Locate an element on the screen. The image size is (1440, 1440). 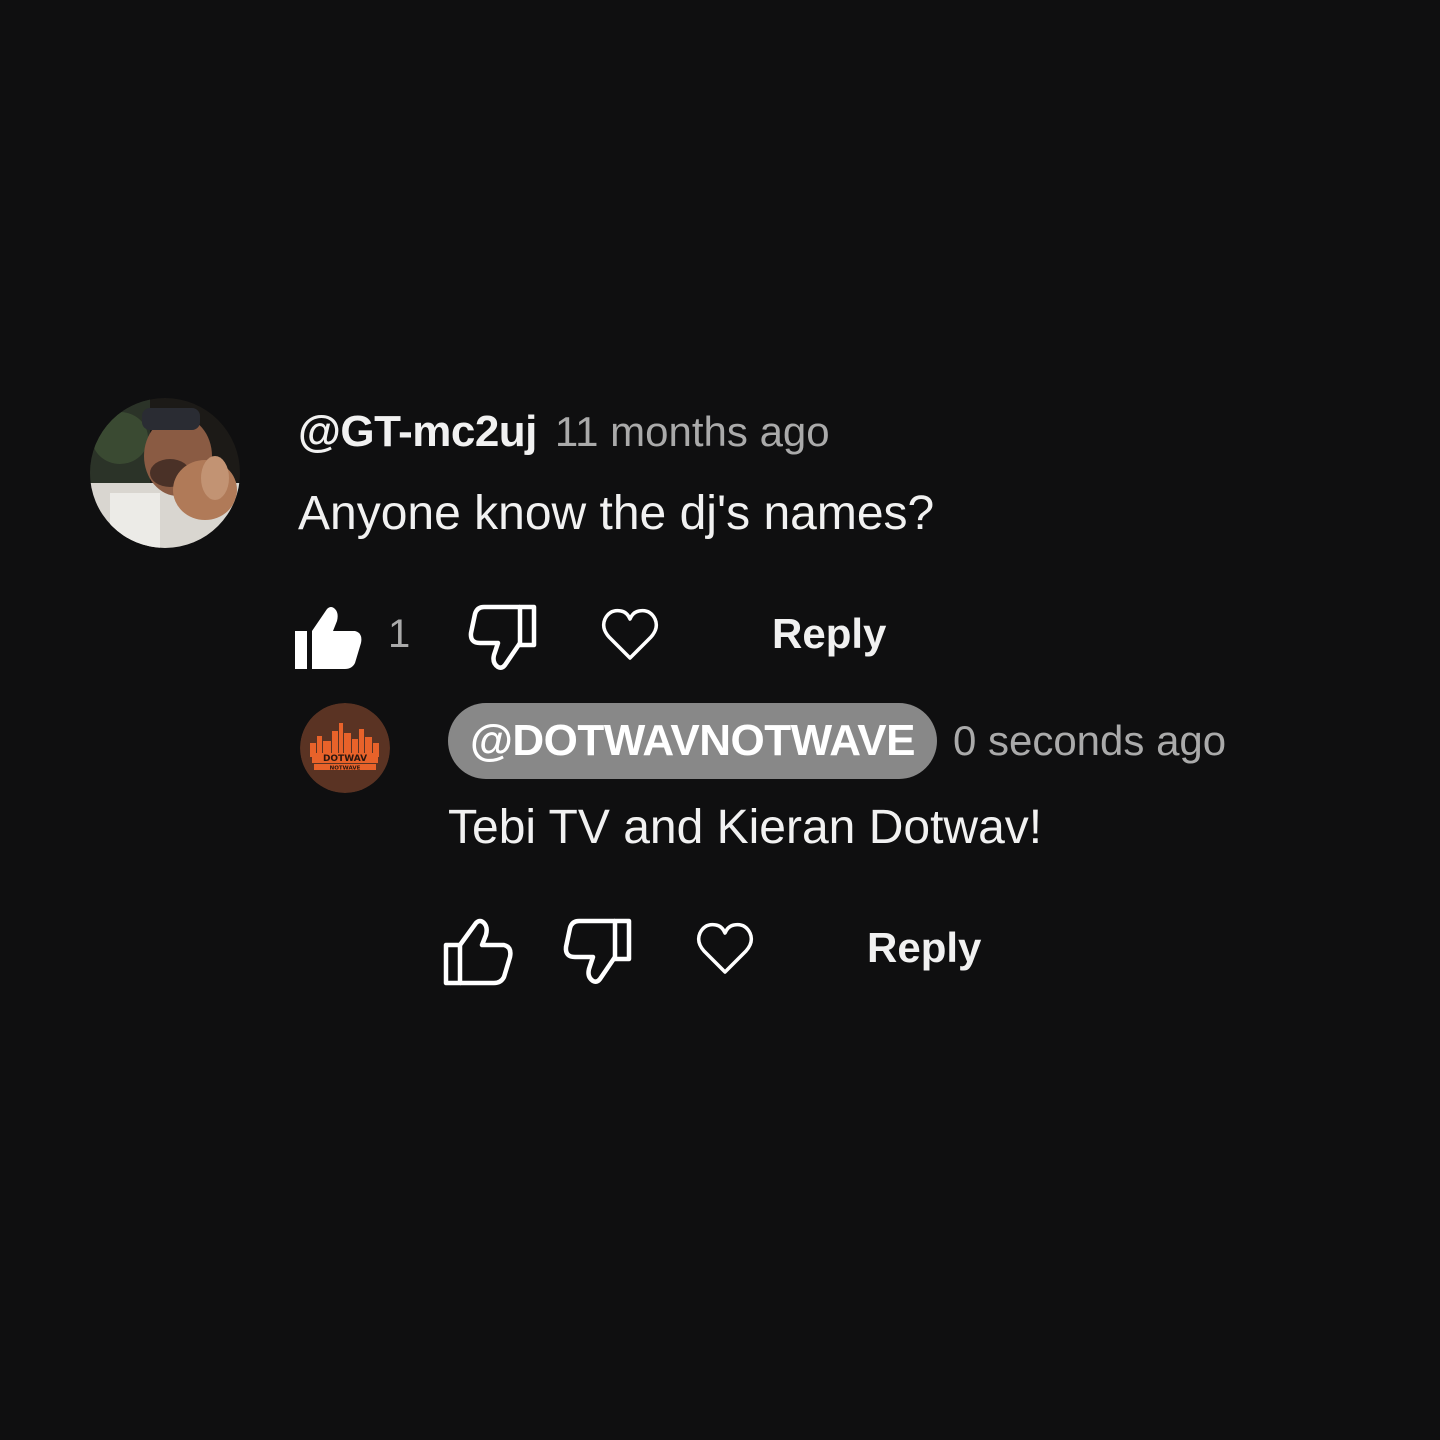
comment-text: Anyone know the dj's names? is located at coordinates (616, 513).